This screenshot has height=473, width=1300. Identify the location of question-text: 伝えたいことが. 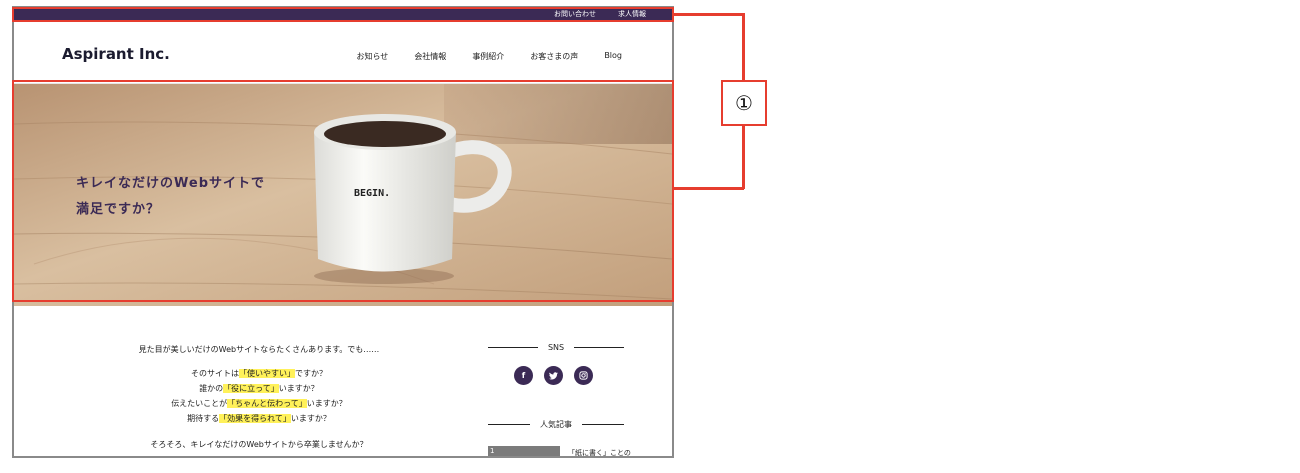
(199, 403).